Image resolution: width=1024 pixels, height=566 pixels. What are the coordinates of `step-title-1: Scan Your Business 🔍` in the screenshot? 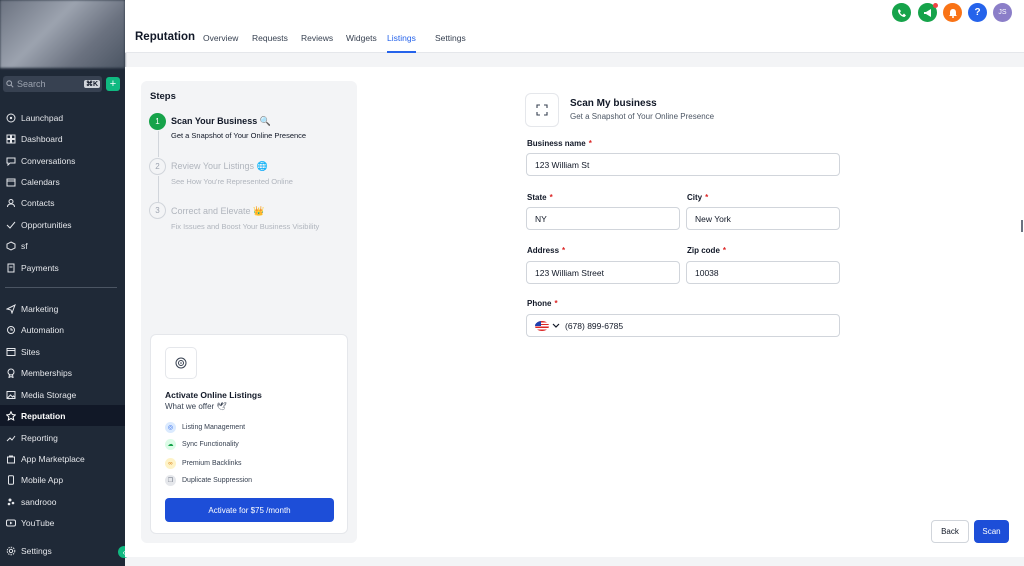 It's located at (221, 121).